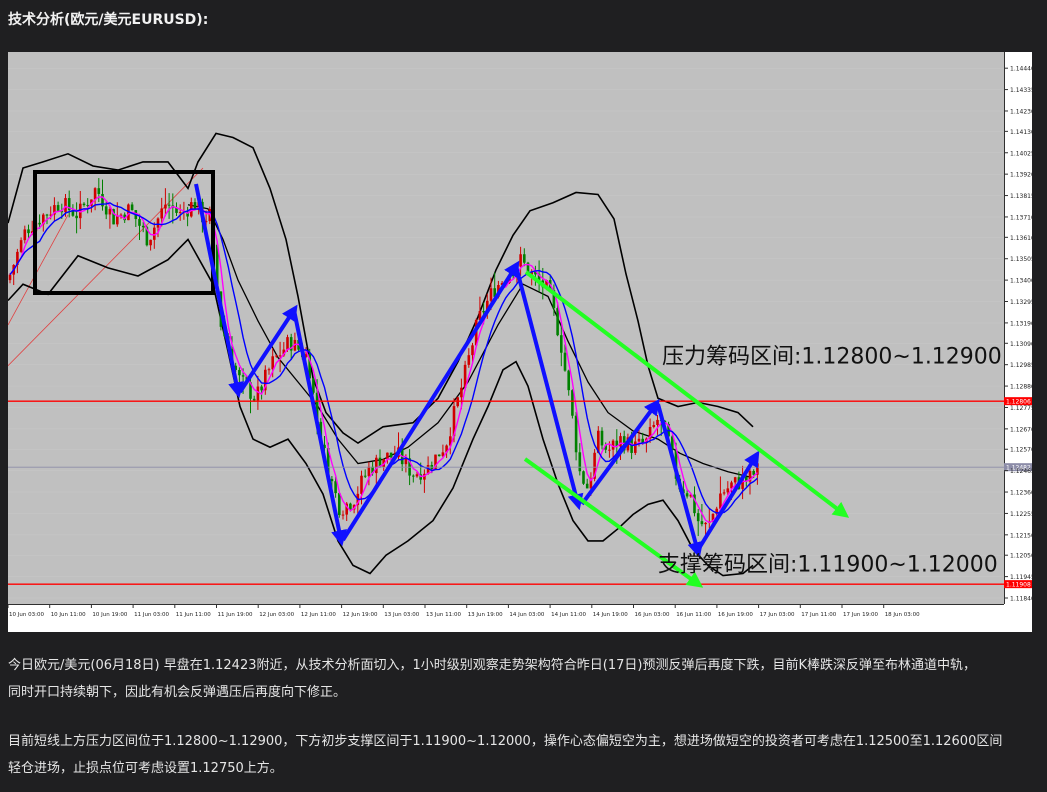 Image resolution: width=1047 pixels, height=792 pixels. What do you see at coordinates (610, 615) in the screenshot?
I see `time-tick-label: 14 Jun 19:00` at bounding box center [610, 615].